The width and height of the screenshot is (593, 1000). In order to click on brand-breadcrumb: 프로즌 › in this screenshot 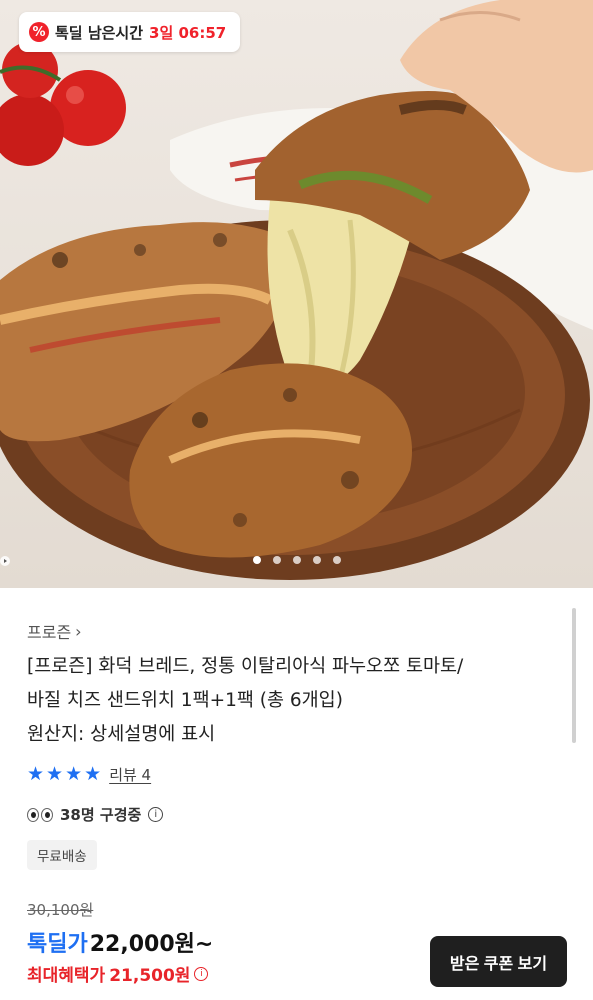, I will do `click(54, 631)`.